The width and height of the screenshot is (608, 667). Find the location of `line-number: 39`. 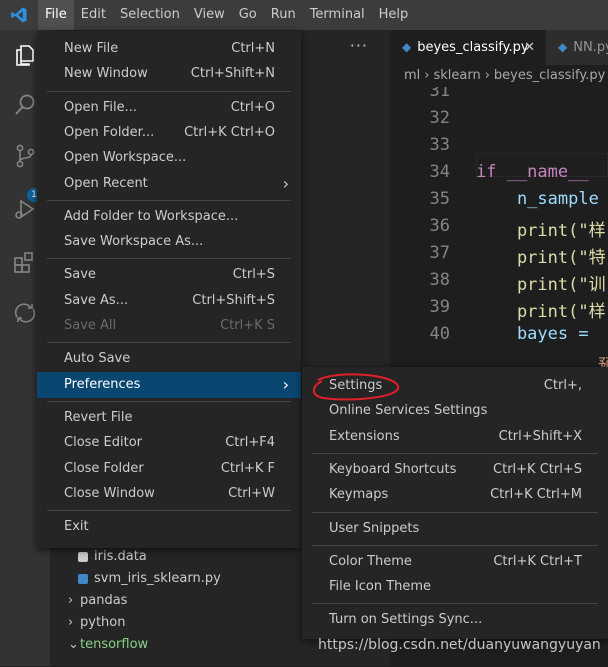

line-number: 39 is located at coordinates (439, 307).